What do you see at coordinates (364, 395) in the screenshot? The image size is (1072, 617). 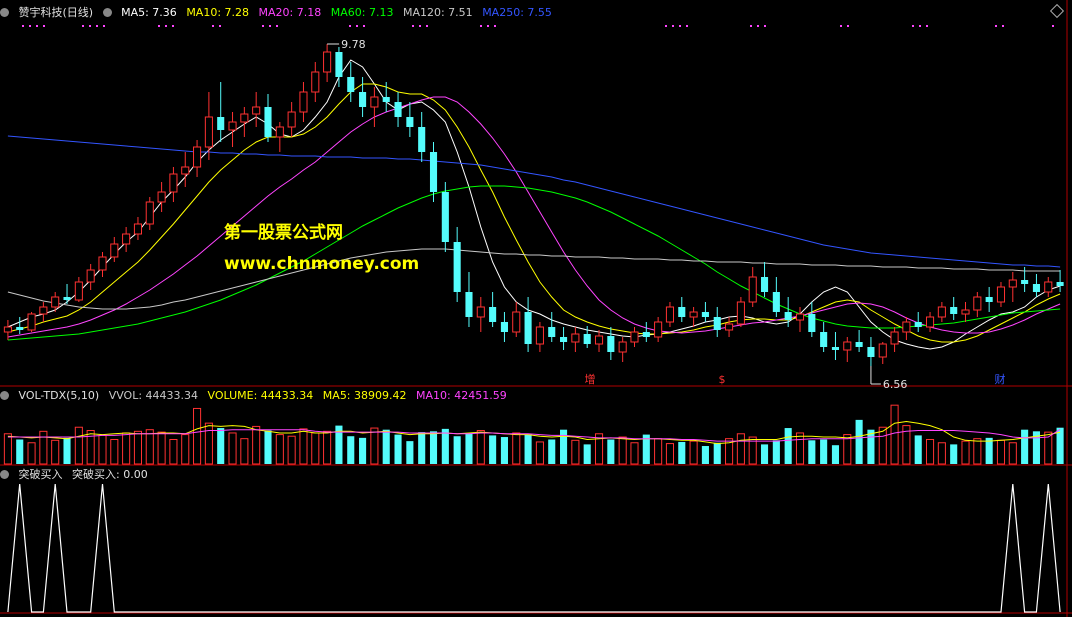 I see `vol-ma5-label: MA5: 38909.42` at bounding box center [364, 395].